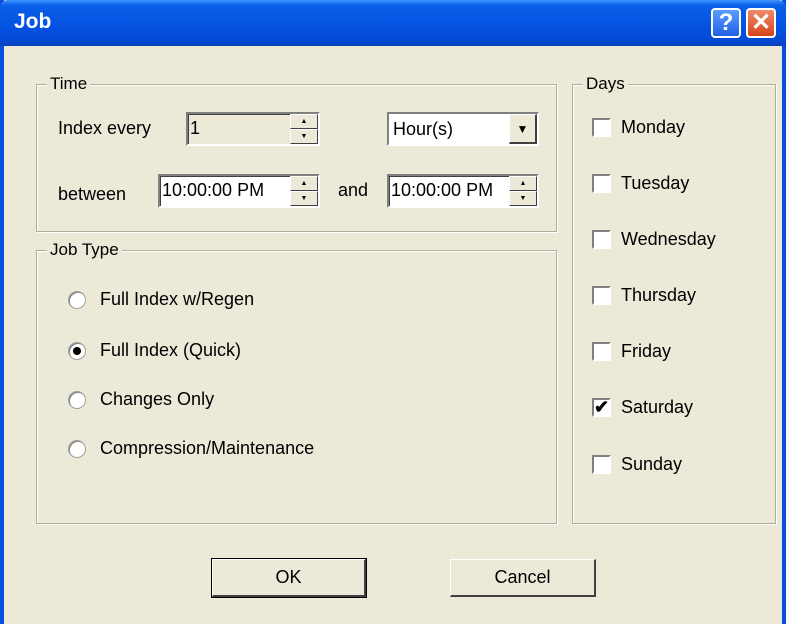  I want to click on interval-unit-value: Hour(s), so click(423, 129).